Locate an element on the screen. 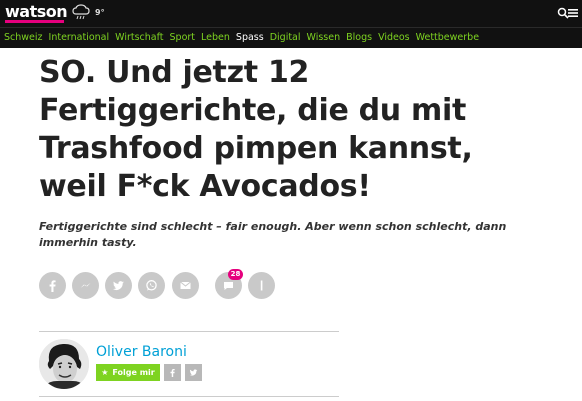 The width and height of the screenshot is (582, 401). follow-button: ★ Folge mir is located at coordinates (128, 372).